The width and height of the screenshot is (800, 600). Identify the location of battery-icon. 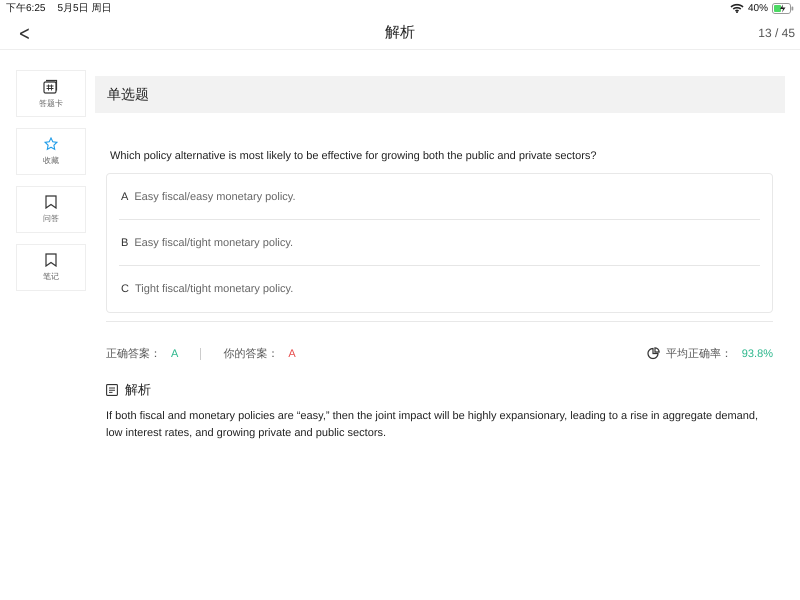
(783, 8).